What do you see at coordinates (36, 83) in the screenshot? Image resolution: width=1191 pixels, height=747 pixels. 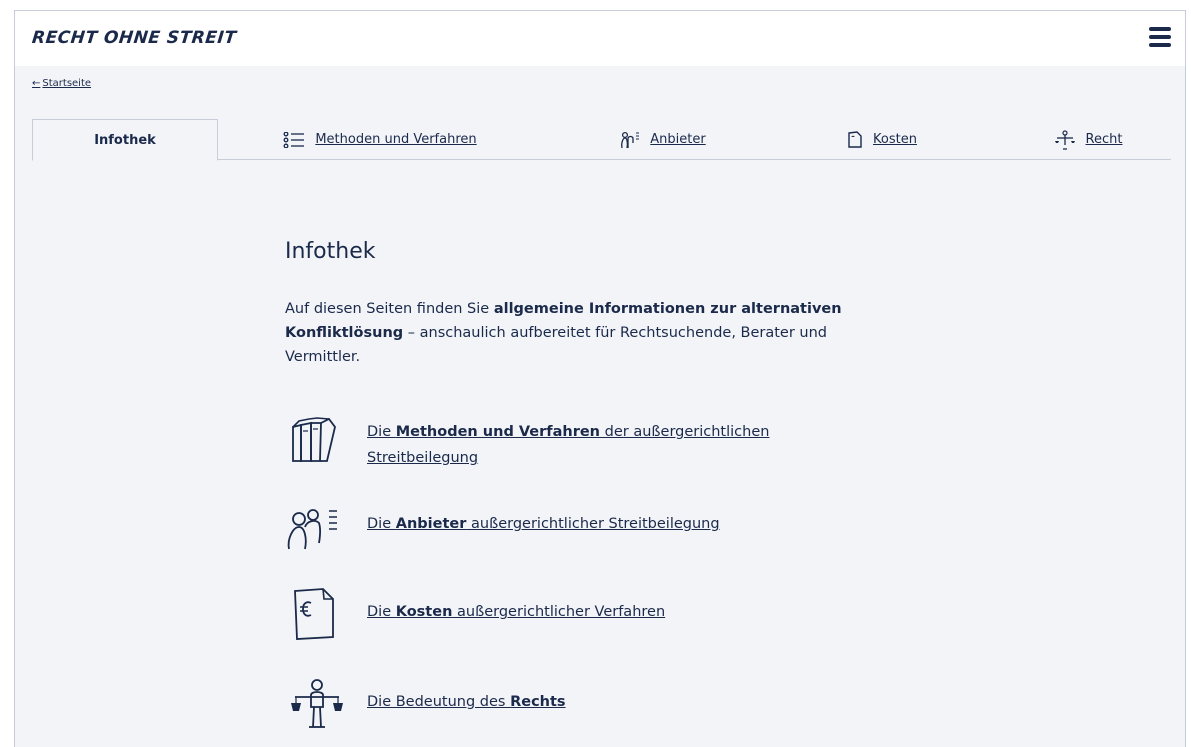 I see `back-arrow-icon: ←` at bounding box center [36, 83].